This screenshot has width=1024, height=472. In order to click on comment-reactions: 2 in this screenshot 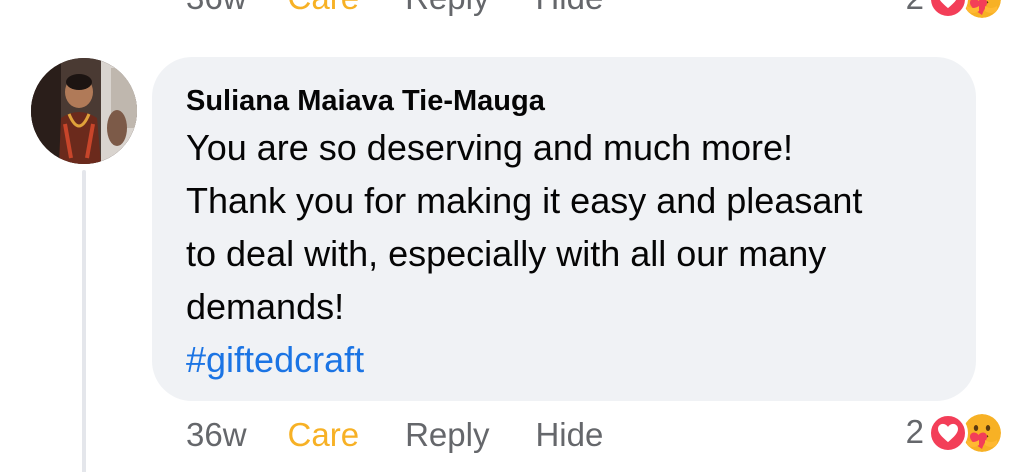, I will do `click(960, 432)`.